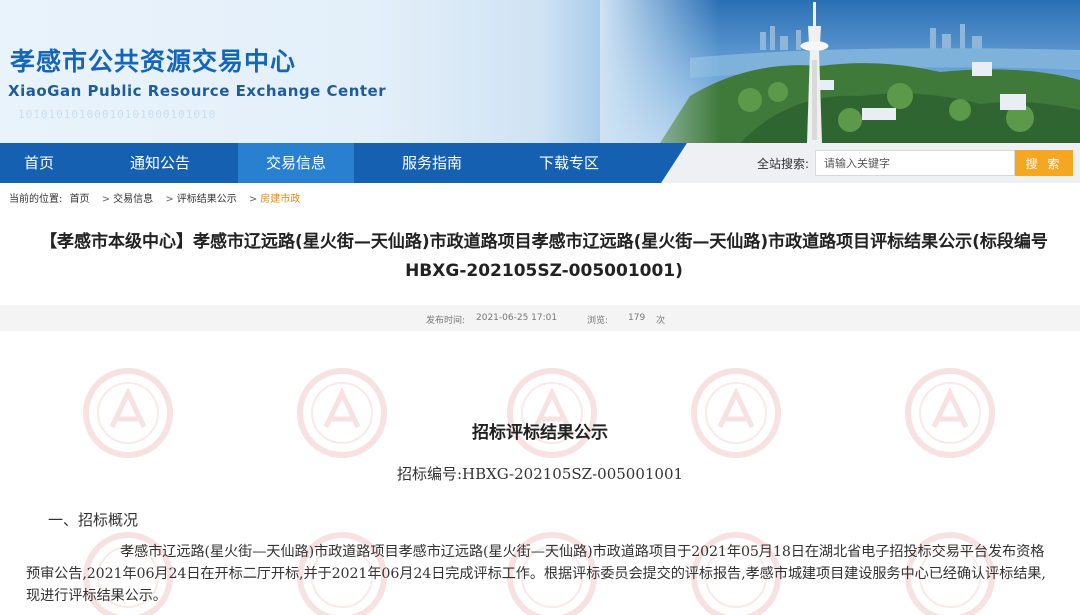 Image resolution: width=1080 pixels, height=615 pixels. What do you see at coordinates (296, 163) in the screenshot?
I see `nav-item-trade-info: 交易信息` at bounding box center [296, 163].